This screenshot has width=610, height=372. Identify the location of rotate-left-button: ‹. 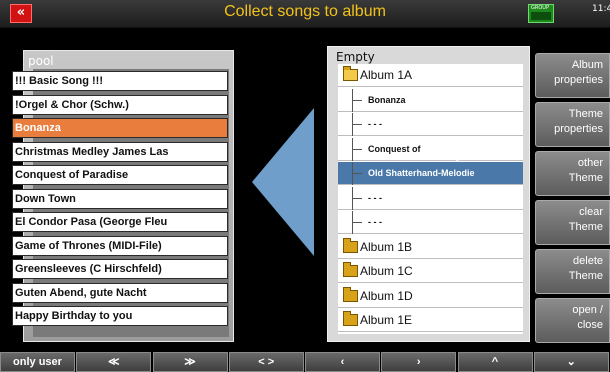
(342, 362).